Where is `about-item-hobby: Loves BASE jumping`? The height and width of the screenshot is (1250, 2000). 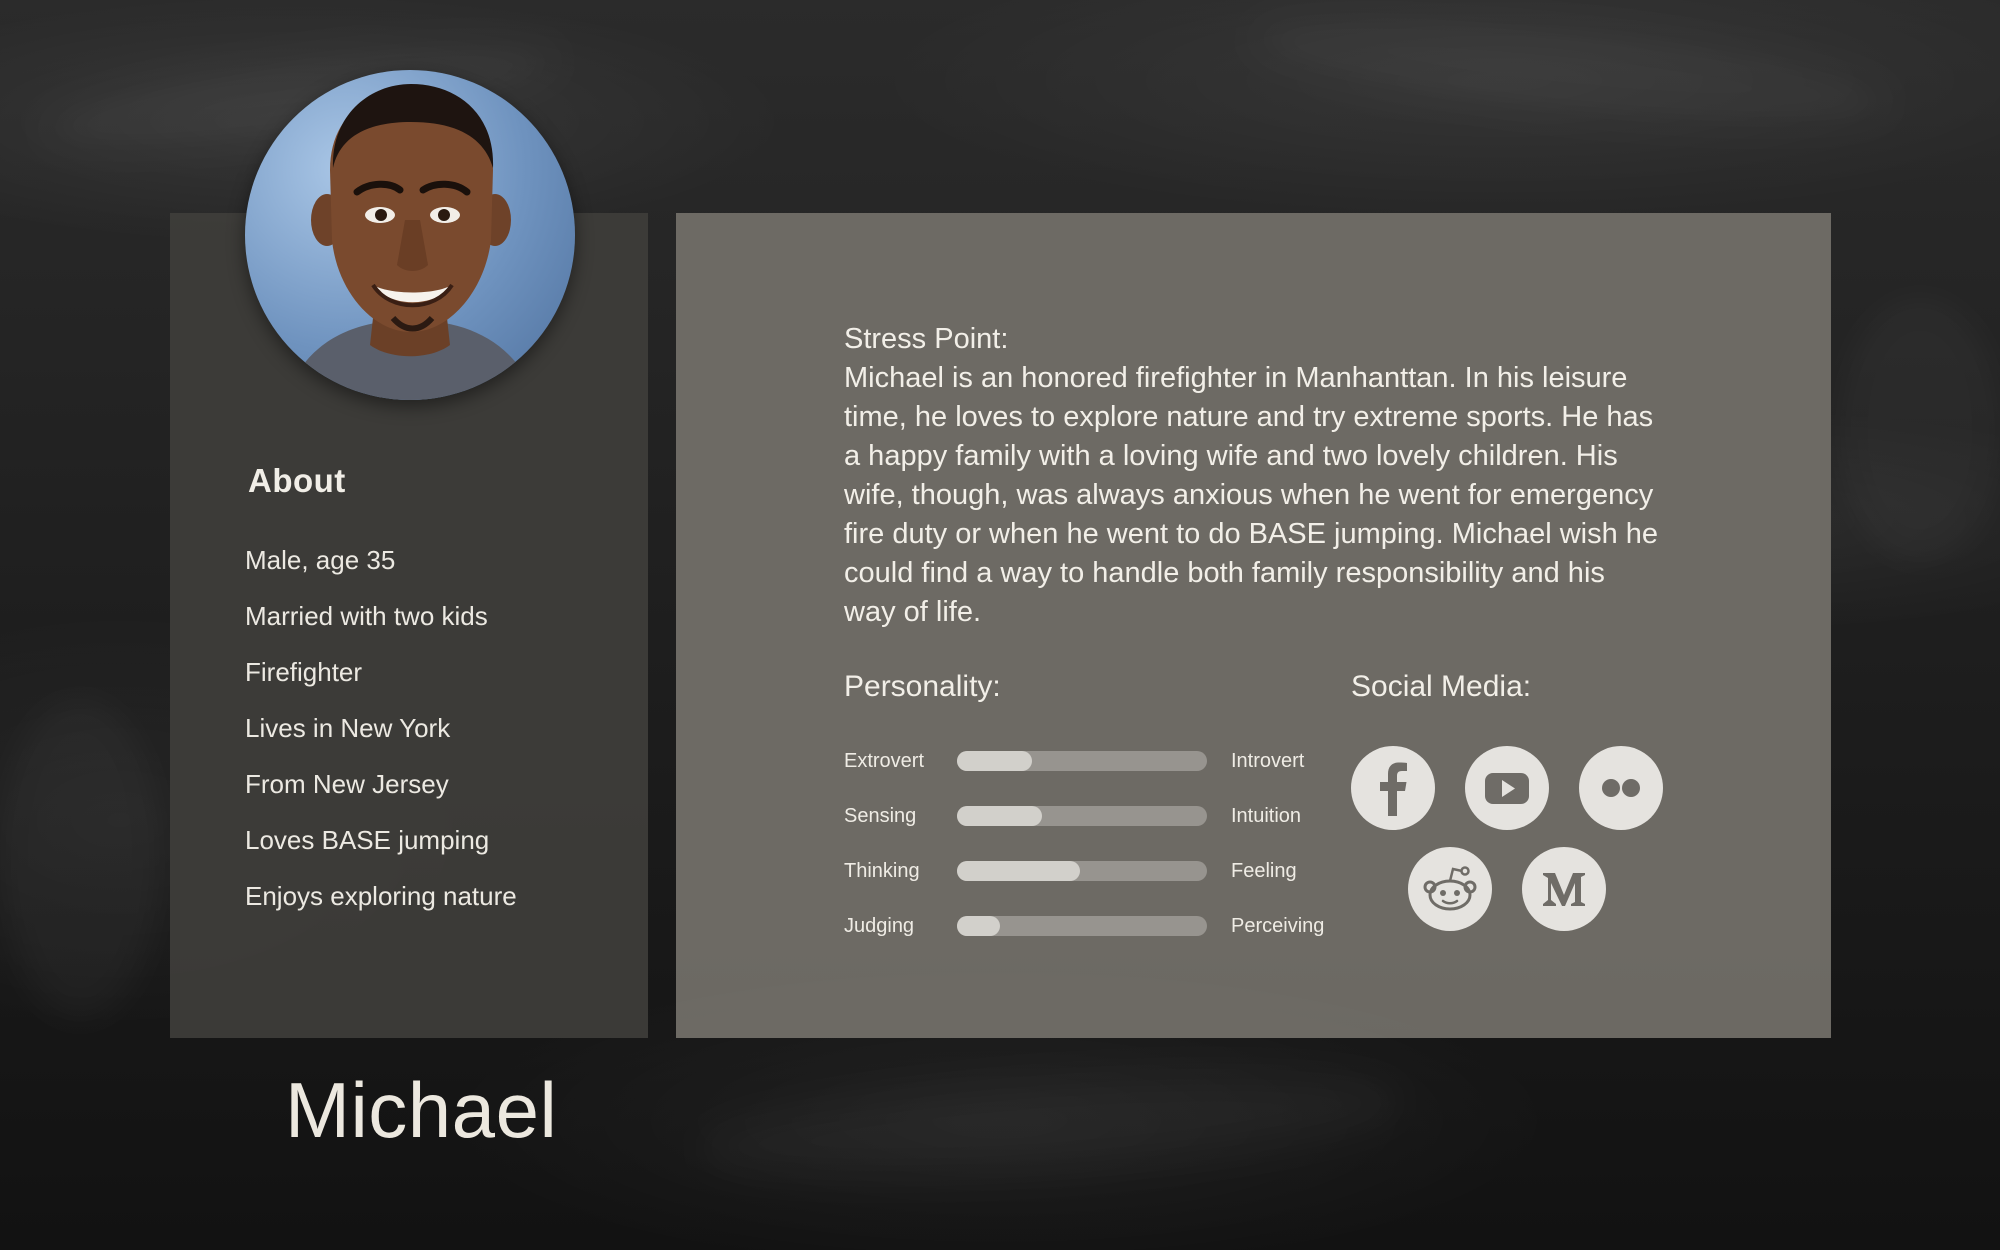 about-item-hobby: Loves BASE jumping is located at coordinates (367, 840).